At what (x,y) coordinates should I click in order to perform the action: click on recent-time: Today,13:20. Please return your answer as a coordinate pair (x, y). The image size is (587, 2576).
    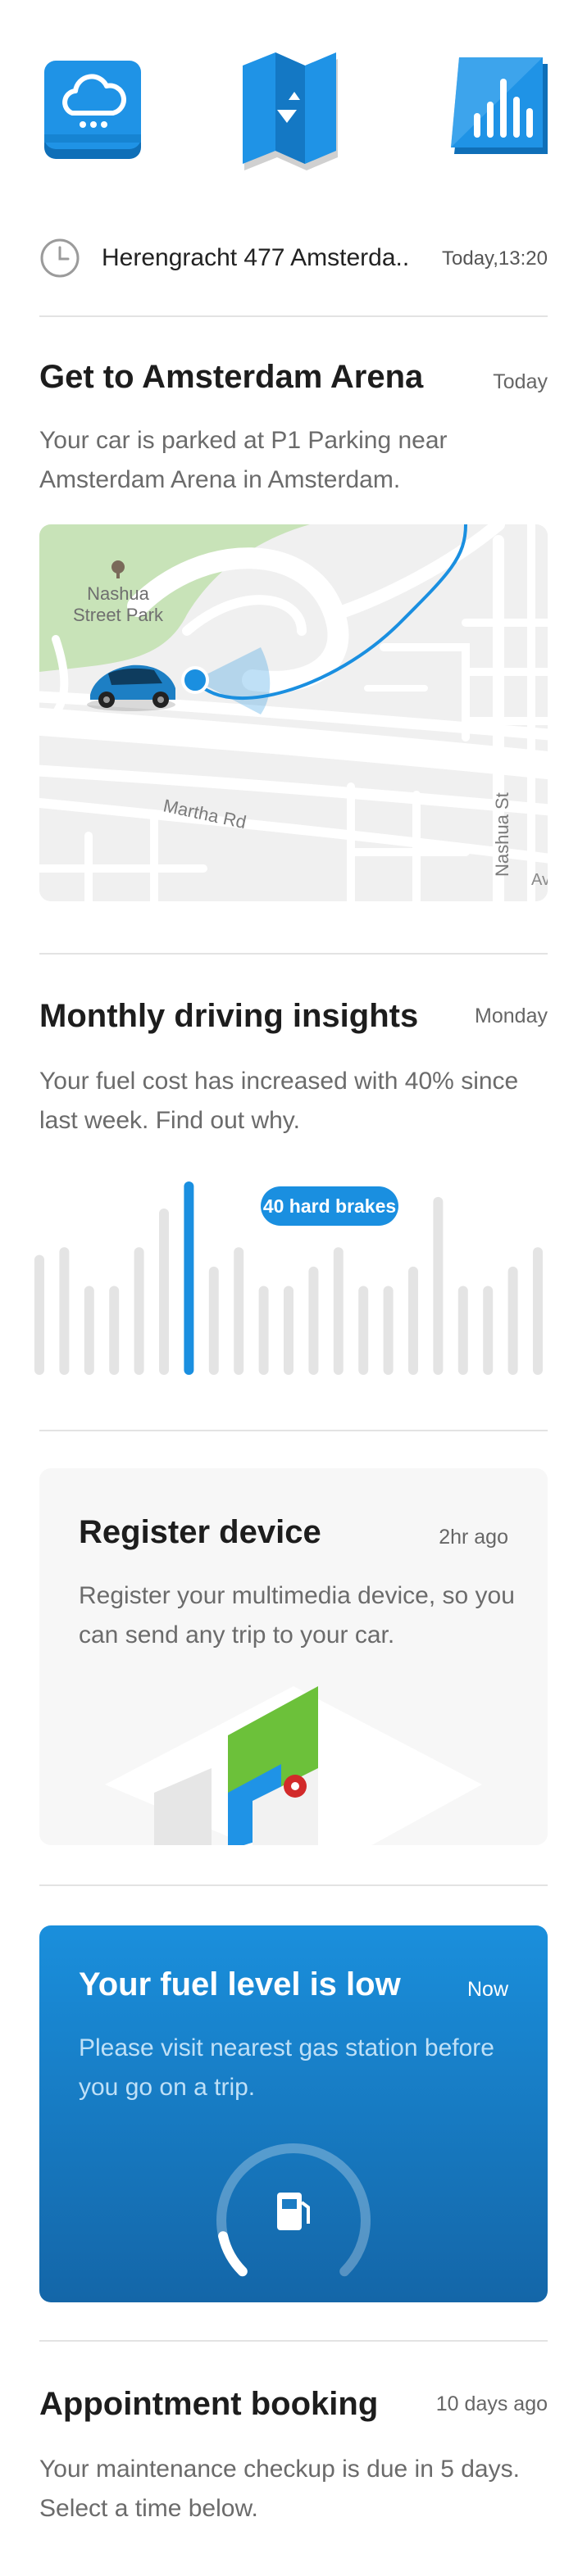
    Looking at the image, I should click on (495, 258).